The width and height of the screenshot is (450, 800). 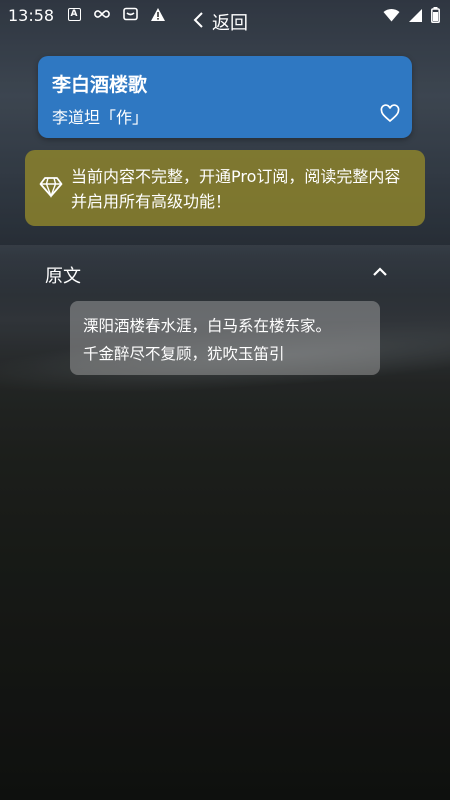 What do you see at coordinates (100, 117) in the screenshot?
I see `poem-author: 李道坦「作」` at bounding box center [100, 117].